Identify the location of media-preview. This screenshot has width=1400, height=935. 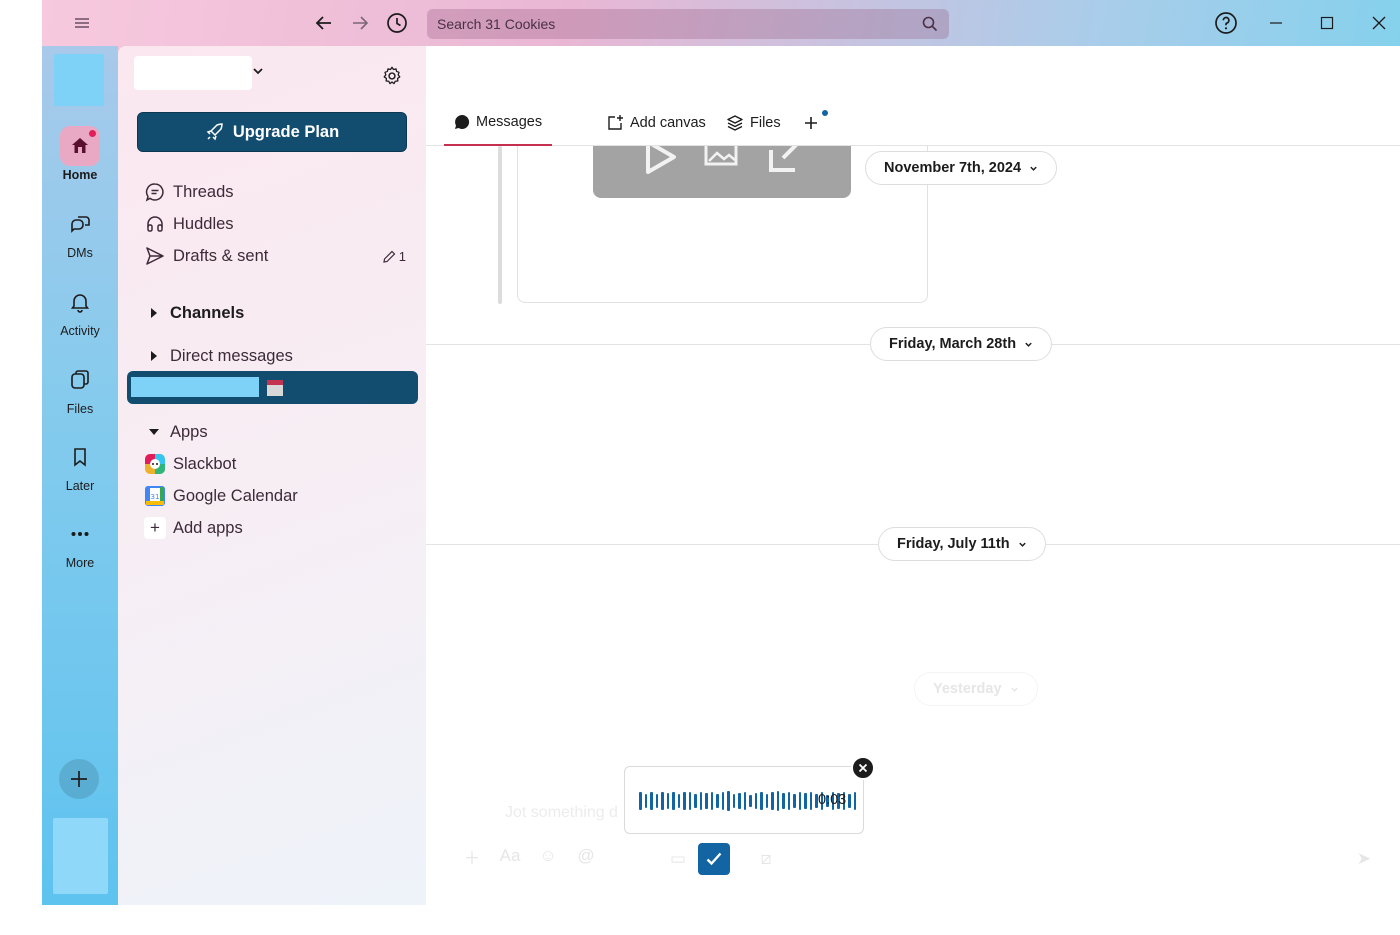
(722, 172).